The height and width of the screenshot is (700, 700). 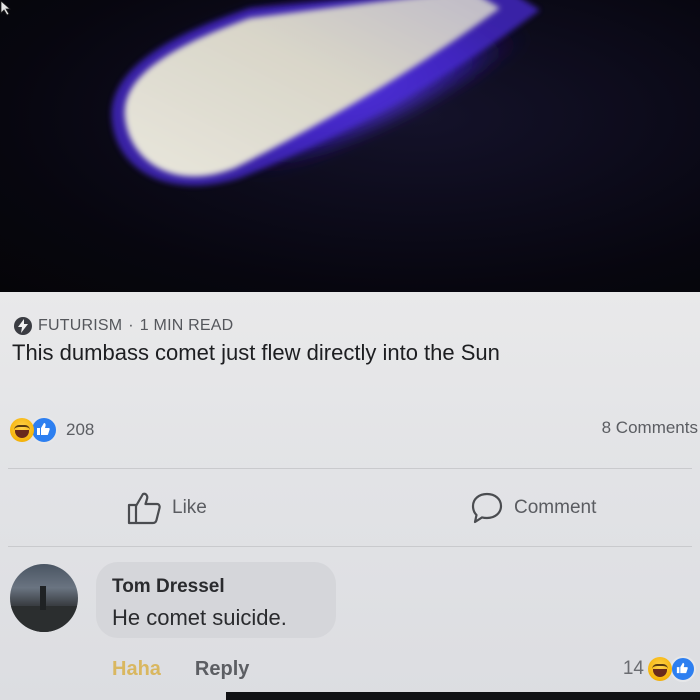 What do you see at coordinates (166, 508) in the screenshot?
I see `like-button: Like` at bounding box center [166, 508].